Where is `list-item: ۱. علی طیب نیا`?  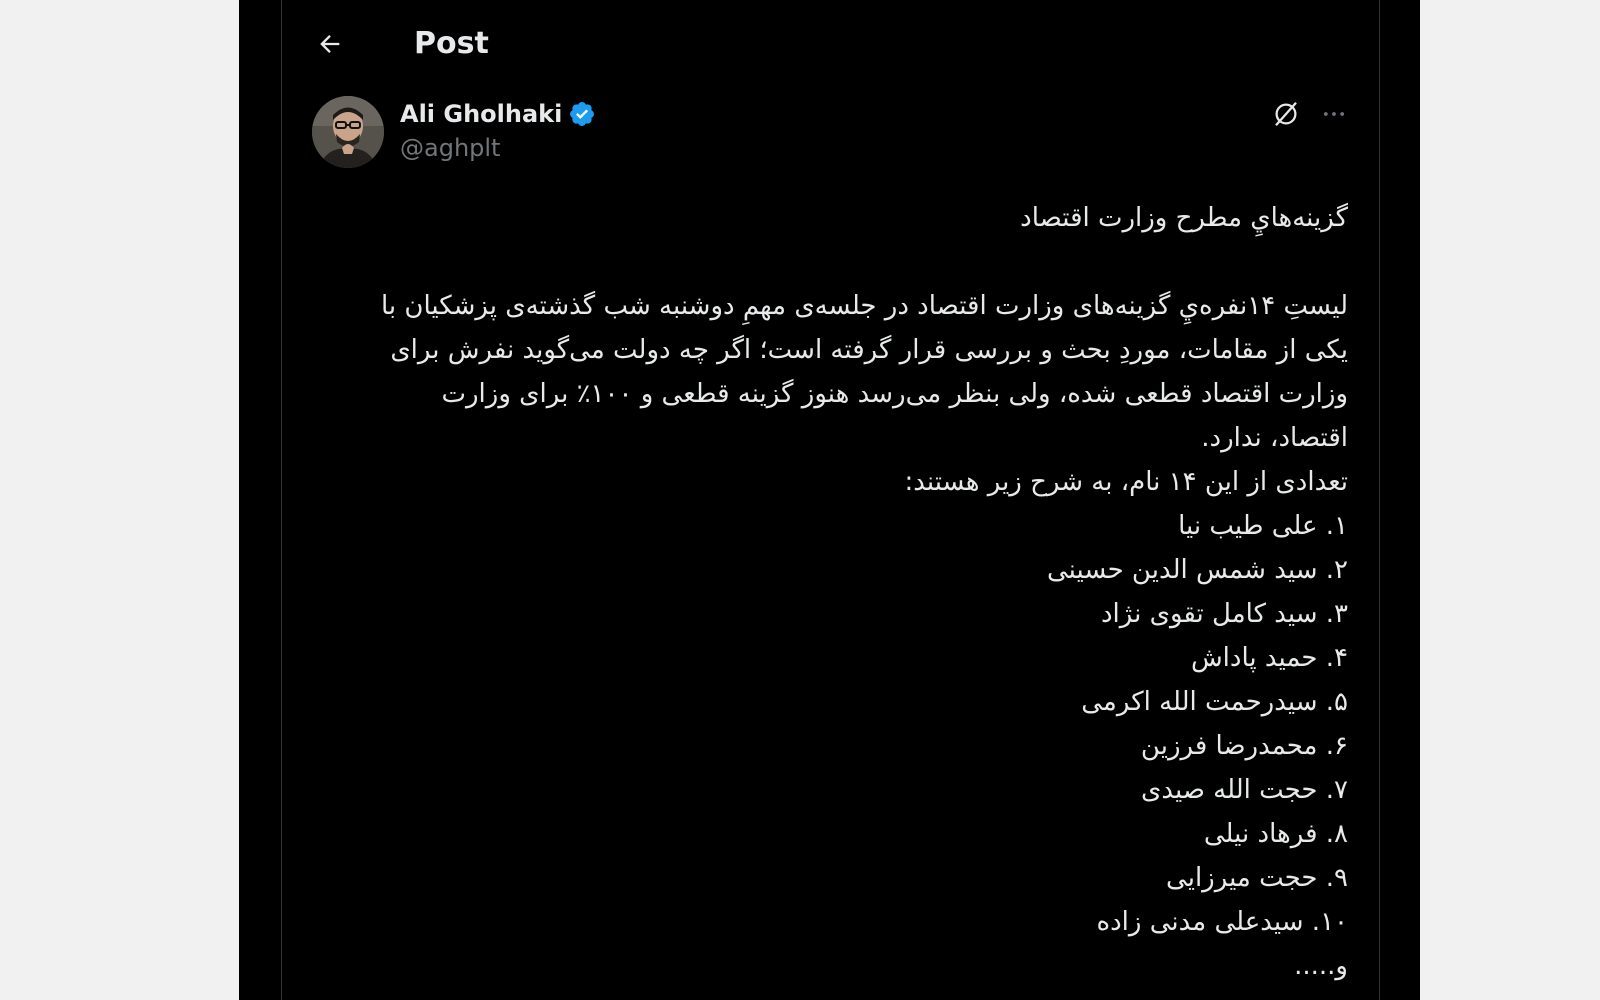 list-item: ۱. علی طیب نیا is located at coordinates (1263, 526).